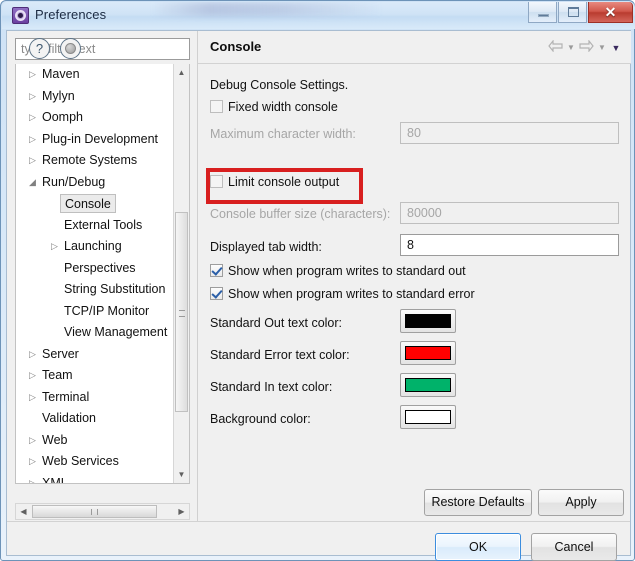 This screenshot has width=635, height=561. I want to click on window-controls: ✕, so click(580, 12).